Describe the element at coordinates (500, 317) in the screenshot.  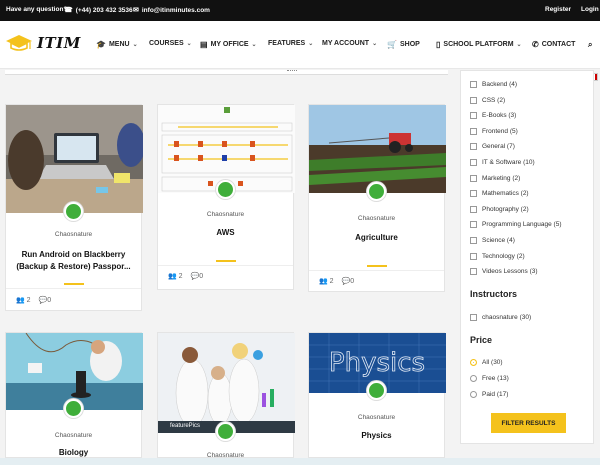
I see `instructor-filter: chaosnature (30)` at that location.